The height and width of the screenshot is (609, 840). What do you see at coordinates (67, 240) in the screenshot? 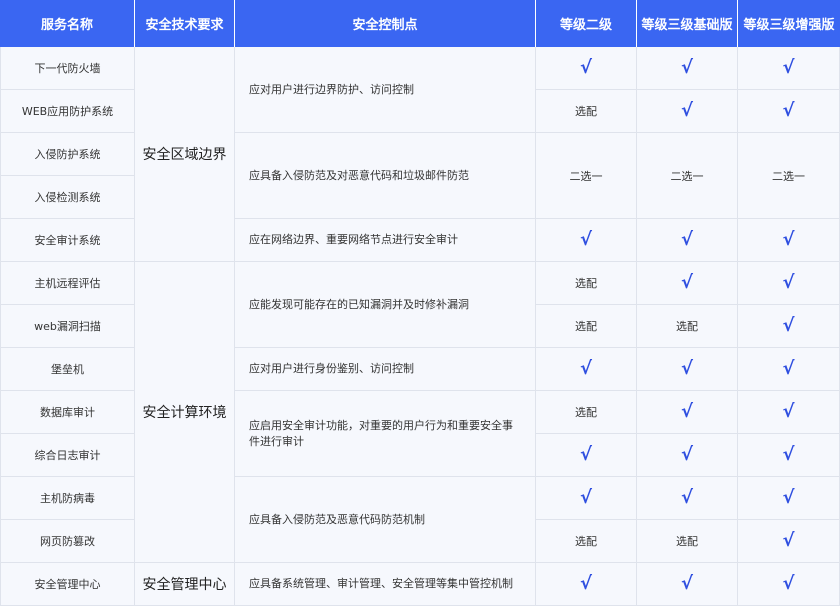
I see `service-name-cell: 安全审计系统` at bounding box center [67, 240].